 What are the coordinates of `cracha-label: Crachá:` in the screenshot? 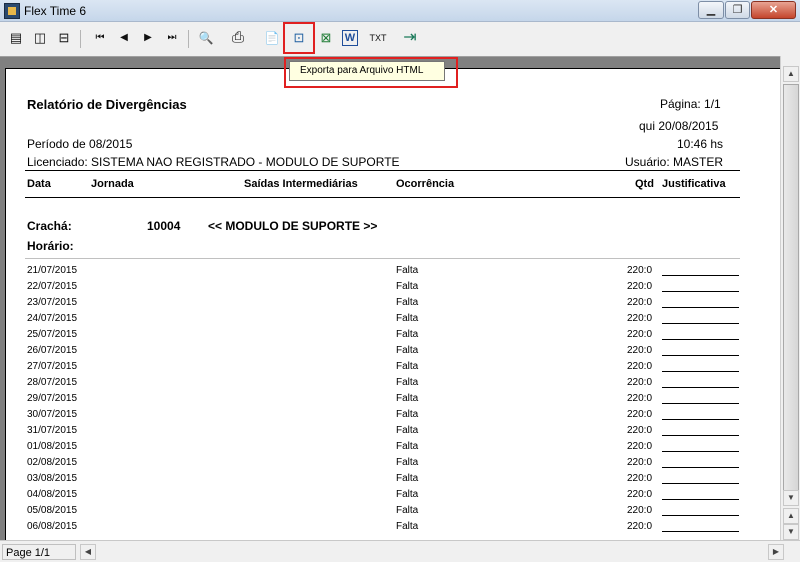 It's located at (49, 226).